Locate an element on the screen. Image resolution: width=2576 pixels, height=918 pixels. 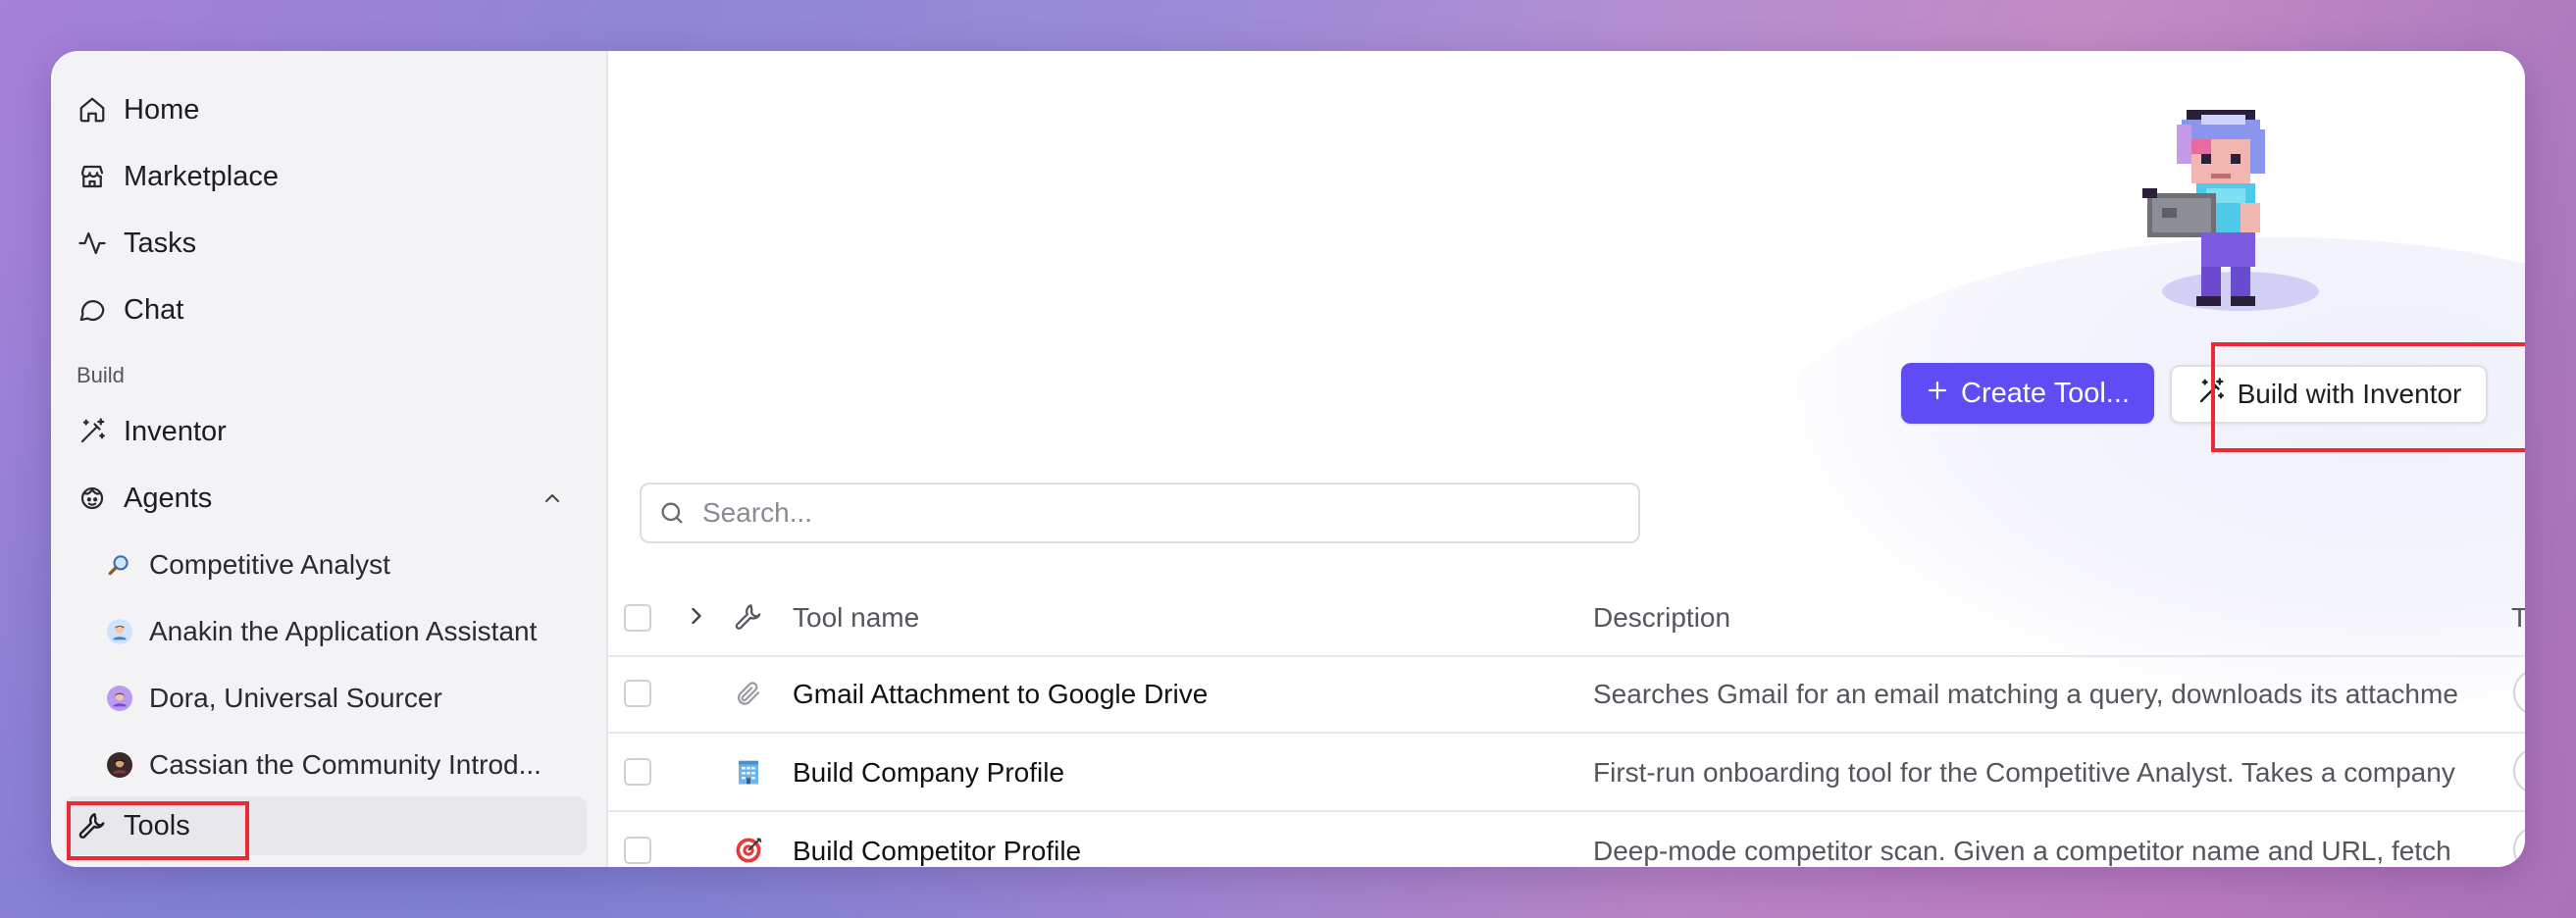
tool-name: Gmail Attachment to Google Drive is located at coordinates (1000, 694).